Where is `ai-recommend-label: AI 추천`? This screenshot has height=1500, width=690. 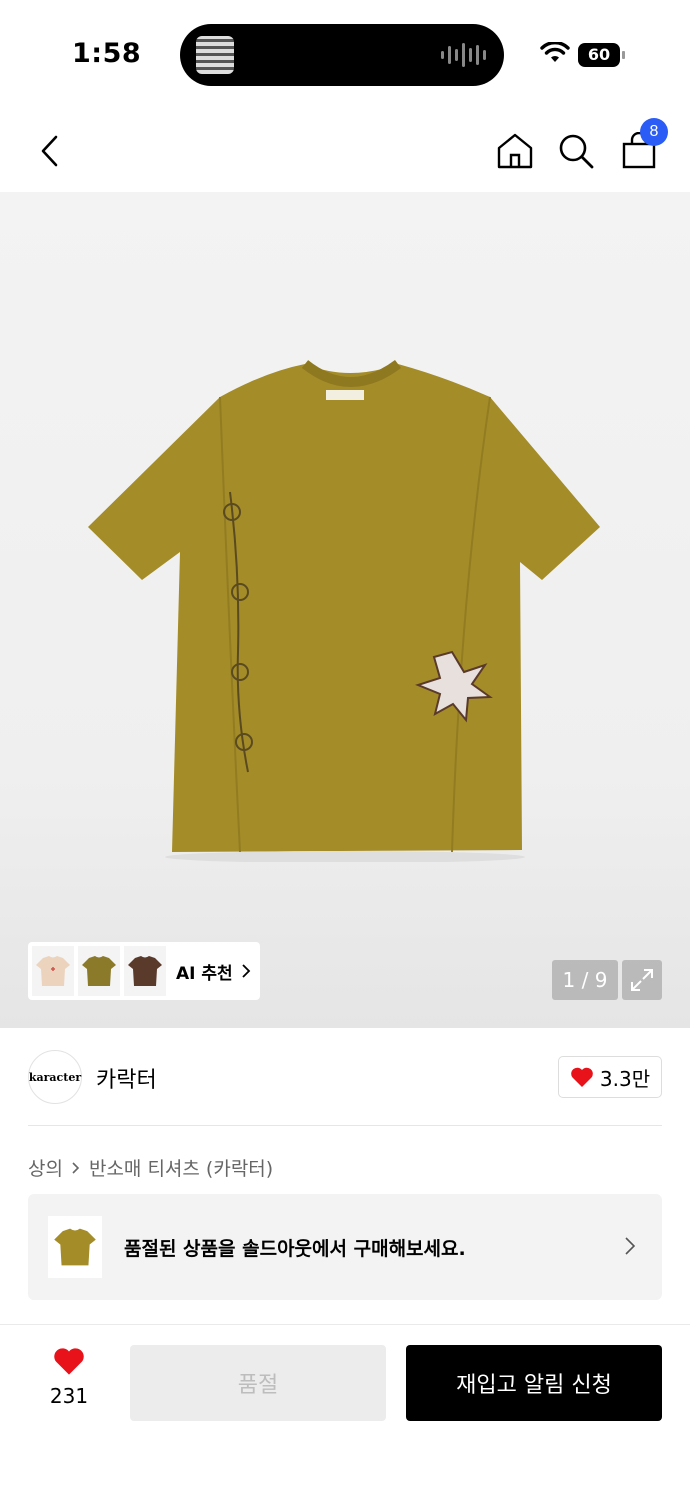
ai-recommend-label: AI 추천 is located at coordinates (204, 973).